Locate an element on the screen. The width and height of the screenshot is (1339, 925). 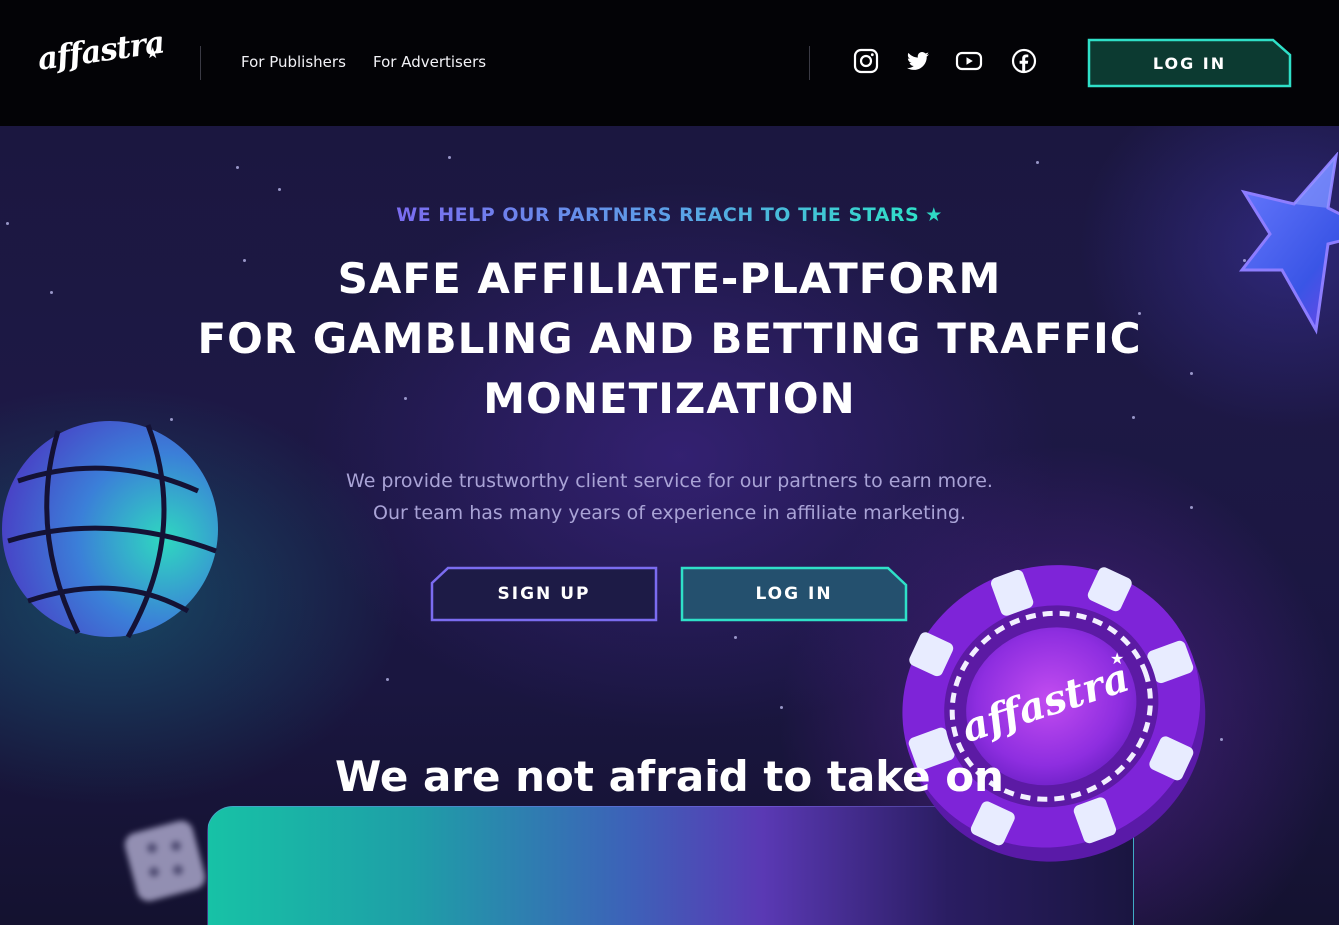
youtube-icon is located at coordinates (969, 61).